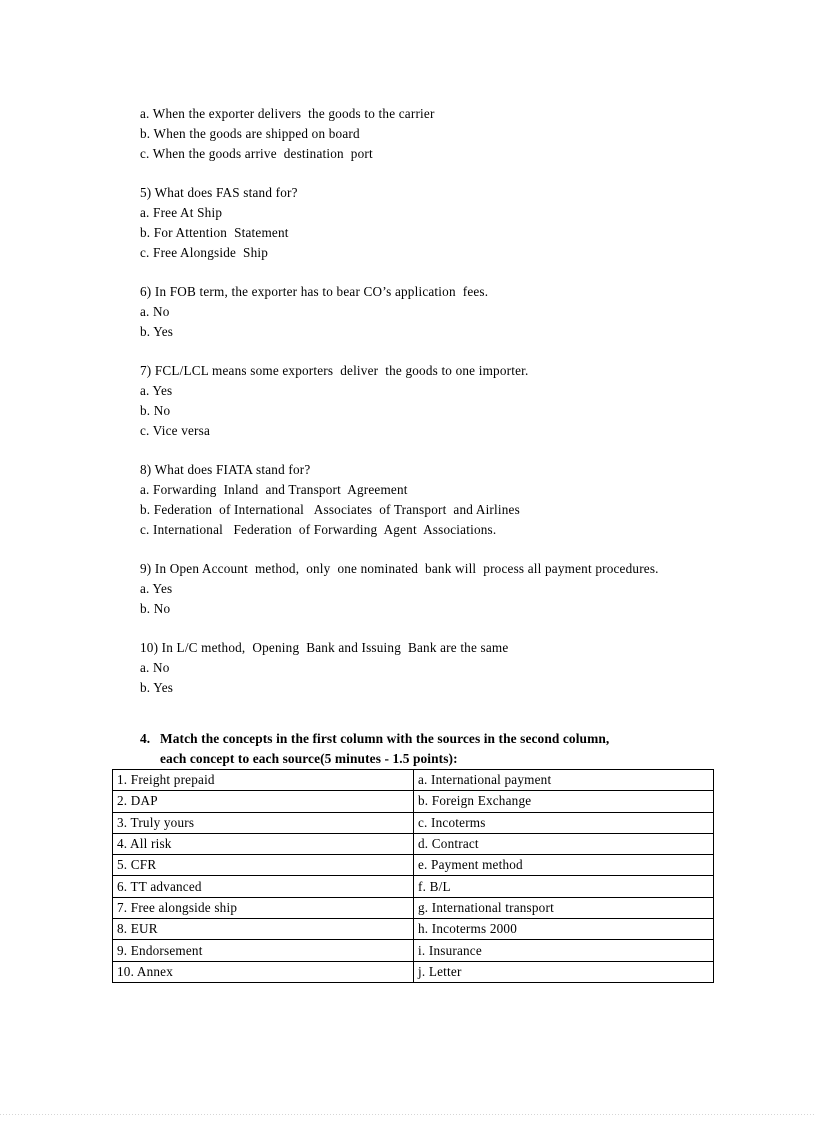 Image resolution: width=816 pixels, height=1123 pixels. Describe the element at coordinates (263, 801) in the screenshot. I see `concept-cell: 2. DAP` at that location.